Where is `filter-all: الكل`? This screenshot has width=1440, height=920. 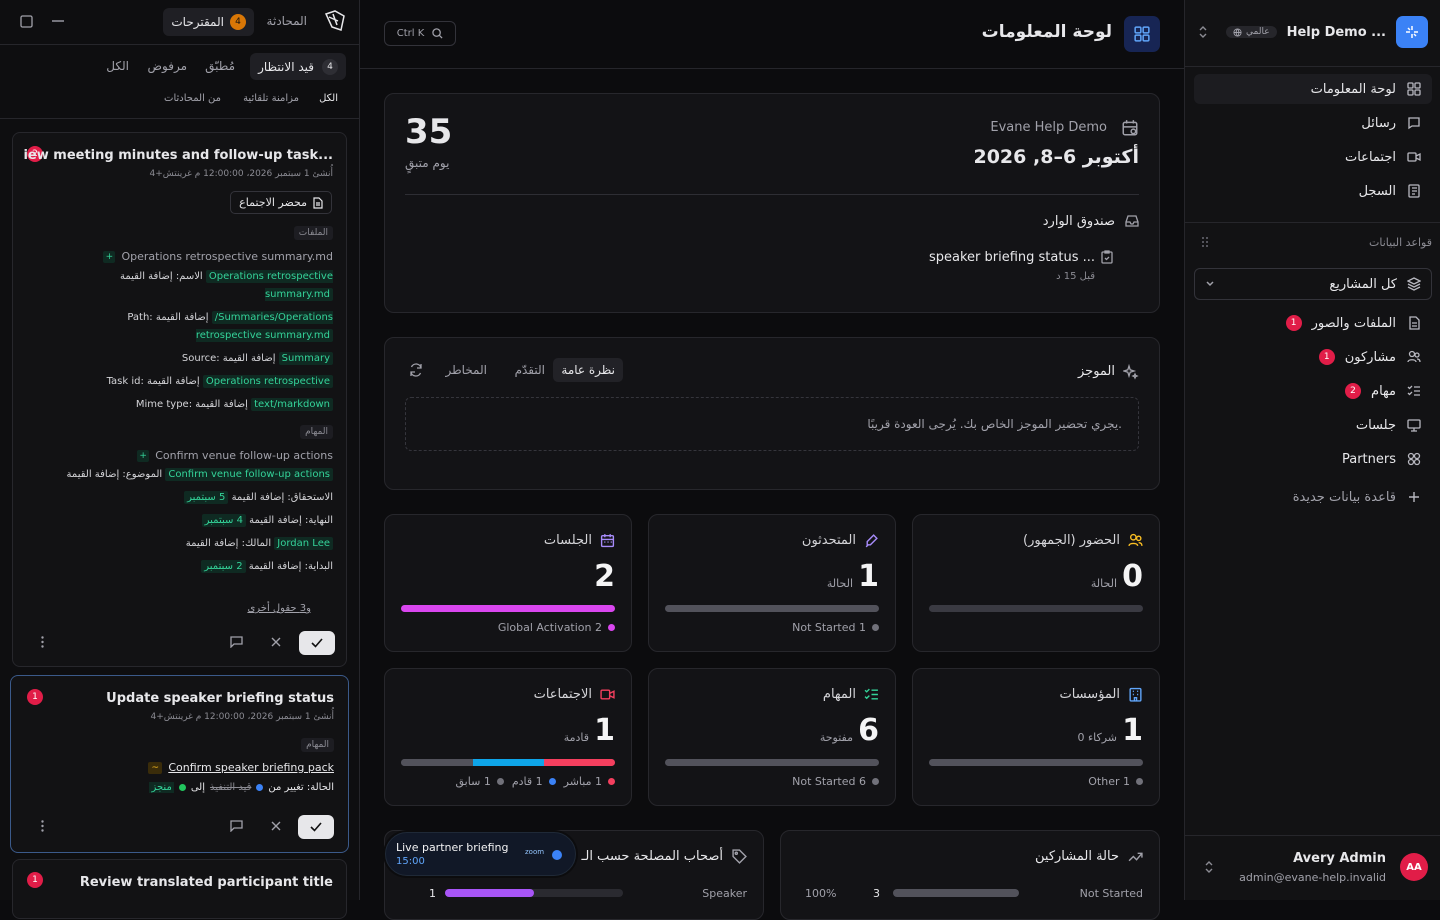
filter-all: الكل is located at coordinates (117, 66).